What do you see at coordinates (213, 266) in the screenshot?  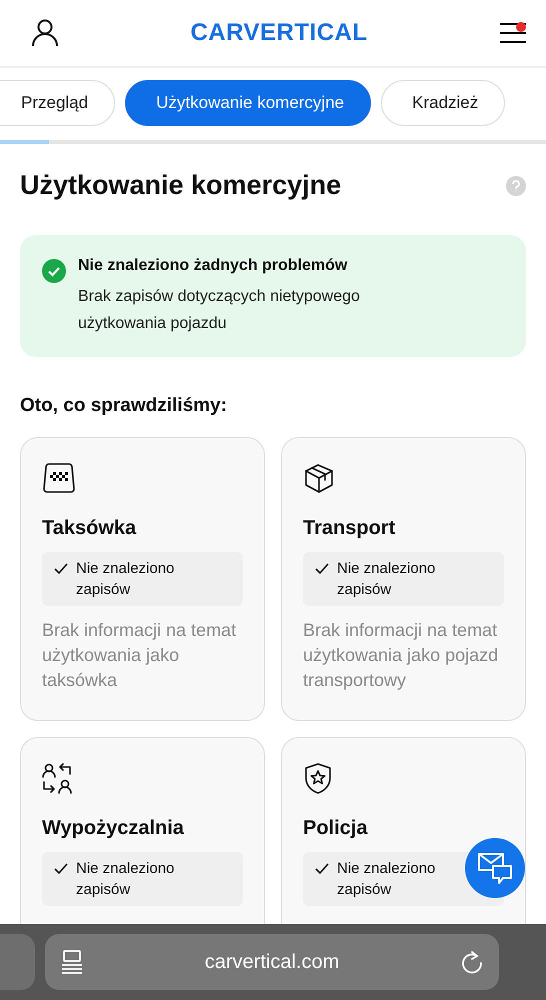 I see `alert-title: Nie znaleziono żadnych problemów` at bounding box center [213, 266].